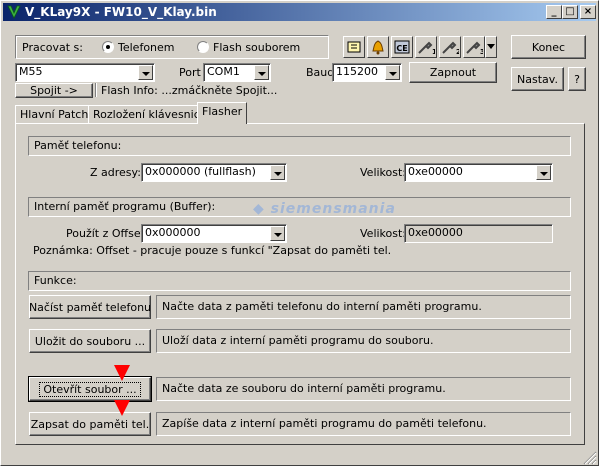  Describe the element at coordinates (54, 90) in the screenshot. I see `spojit-button: Spojit ->` at that location.